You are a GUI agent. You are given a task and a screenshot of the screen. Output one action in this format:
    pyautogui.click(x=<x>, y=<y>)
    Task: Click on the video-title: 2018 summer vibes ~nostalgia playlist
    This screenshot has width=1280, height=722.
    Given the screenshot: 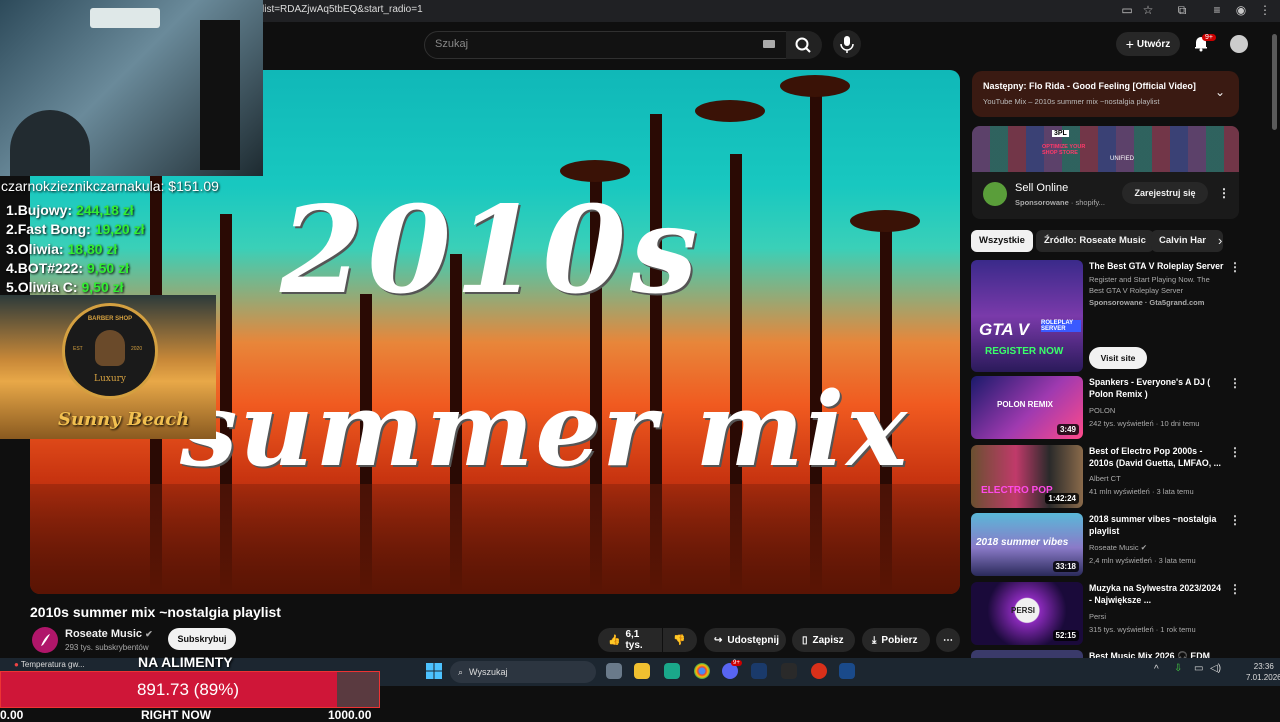 What is the action you would take?
    pyautogui.click(x=1156, y=525)
    